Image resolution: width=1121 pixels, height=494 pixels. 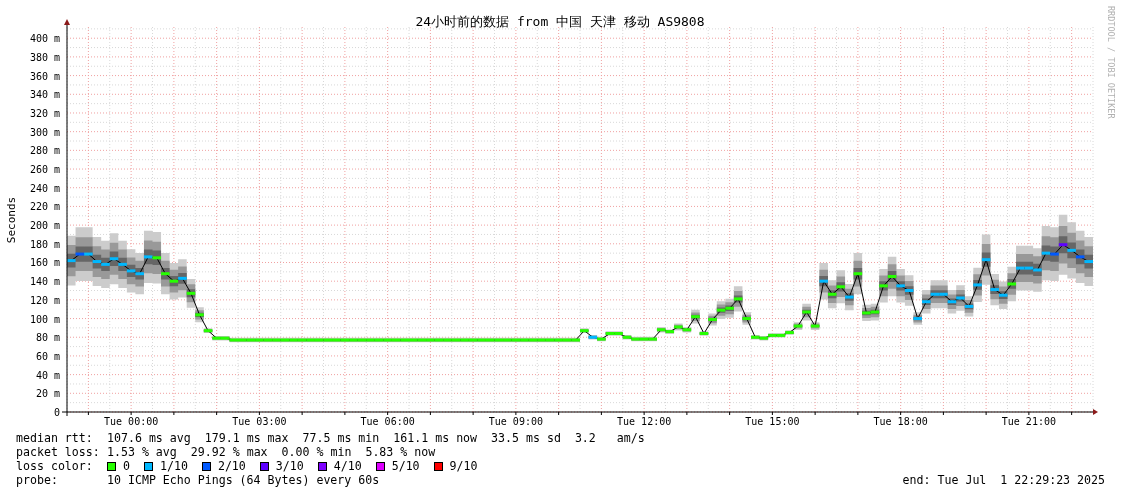 I want to click on y-tick-label: 300 m, so click(x=44, y=132).